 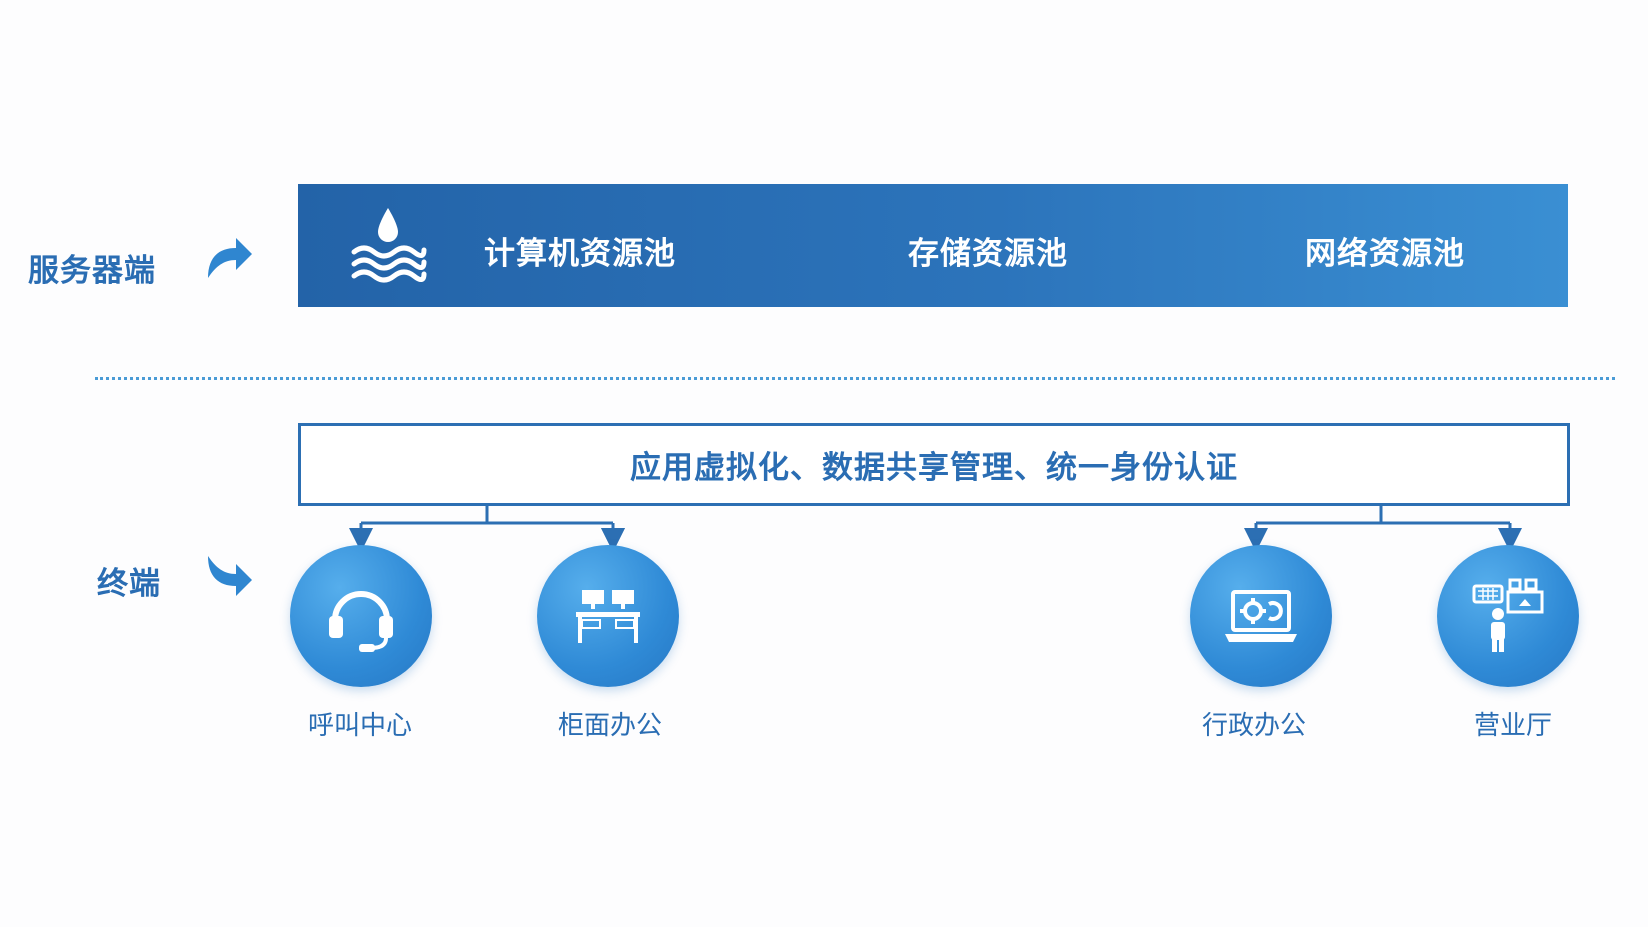 I want to click on counter-office-node, so click(x=608, y=616).